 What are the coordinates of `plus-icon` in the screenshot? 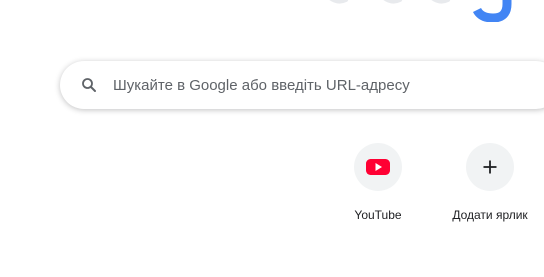 It's located at (490, 167).